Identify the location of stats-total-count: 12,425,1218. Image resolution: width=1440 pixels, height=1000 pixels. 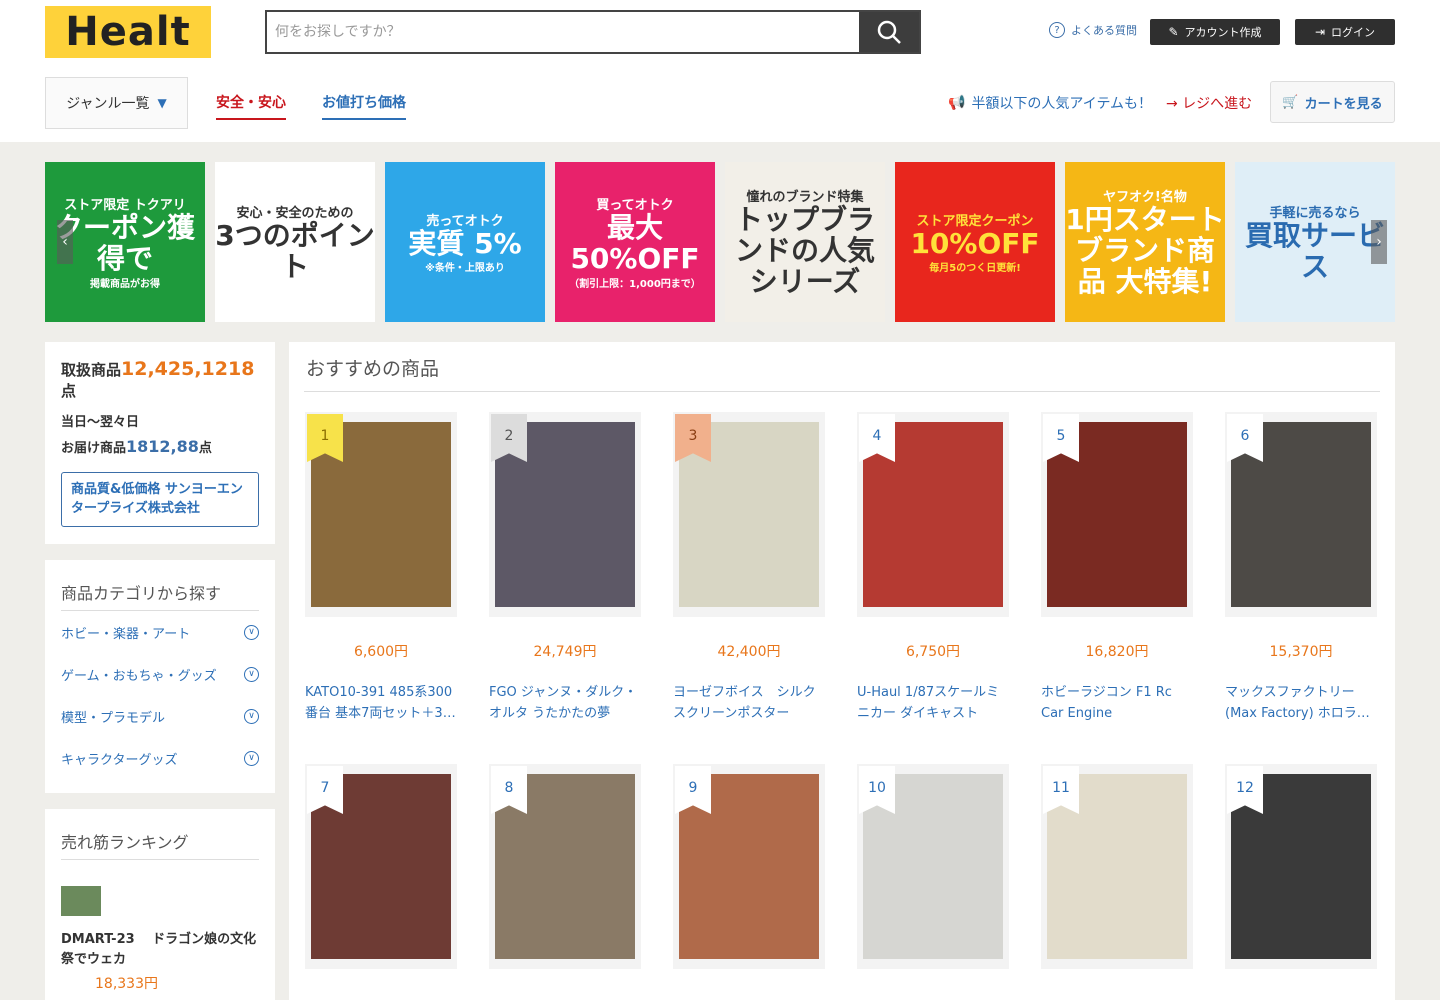
(188, 369).